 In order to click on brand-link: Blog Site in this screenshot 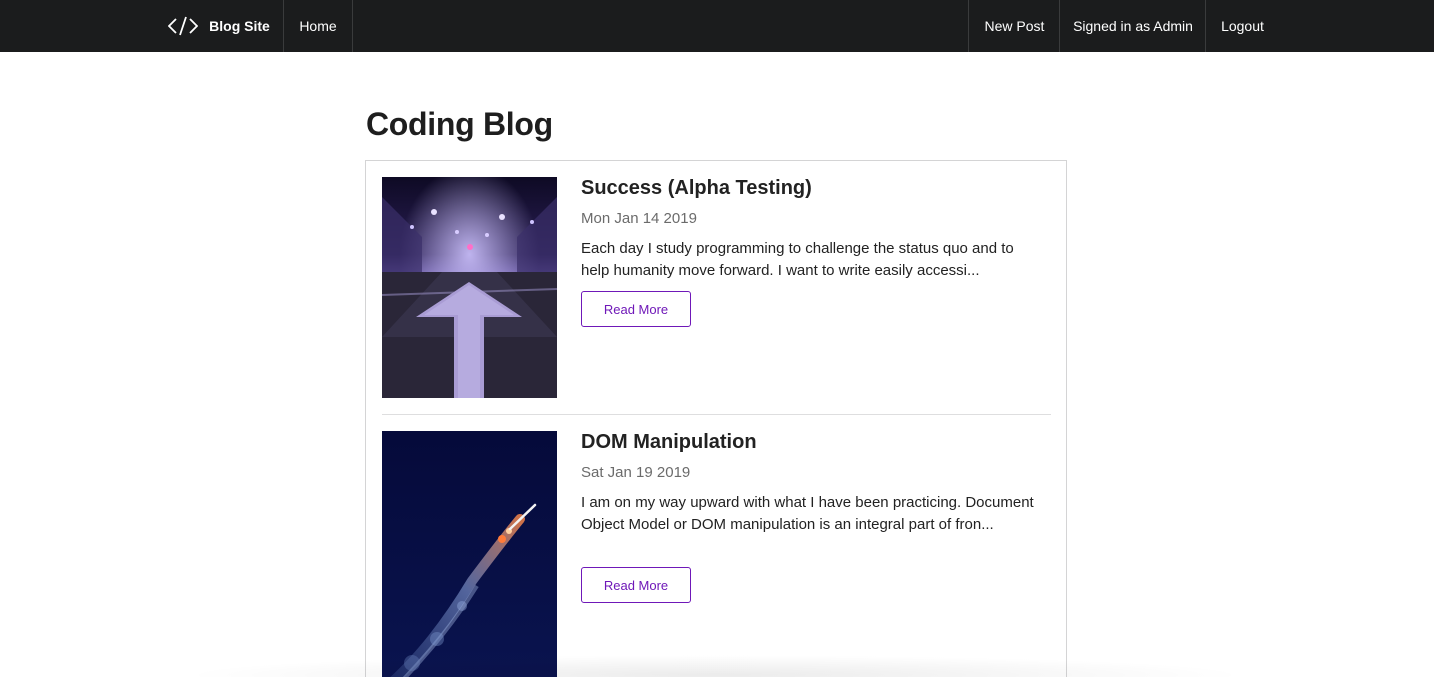, I will do `click(219, 26)`.